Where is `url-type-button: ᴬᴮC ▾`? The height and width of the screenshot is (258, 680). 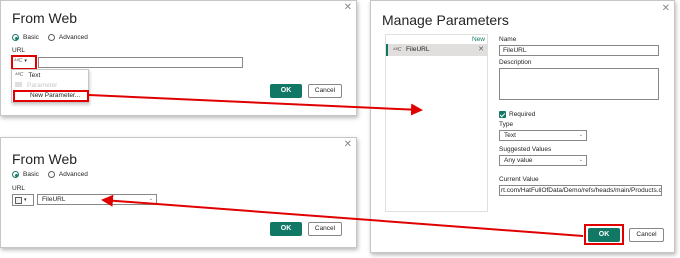 url-type-button: ᴬᴮC ▾ is located at coordinates (20, 61).